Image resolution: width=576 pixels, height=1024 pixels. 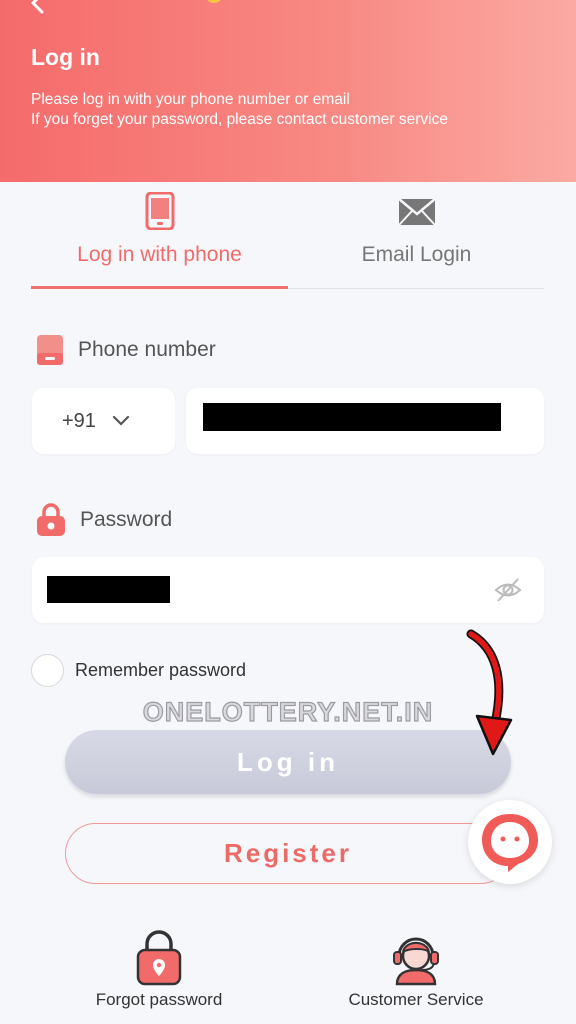 I want to click on chat-support-button, so click(x=510, y=842).